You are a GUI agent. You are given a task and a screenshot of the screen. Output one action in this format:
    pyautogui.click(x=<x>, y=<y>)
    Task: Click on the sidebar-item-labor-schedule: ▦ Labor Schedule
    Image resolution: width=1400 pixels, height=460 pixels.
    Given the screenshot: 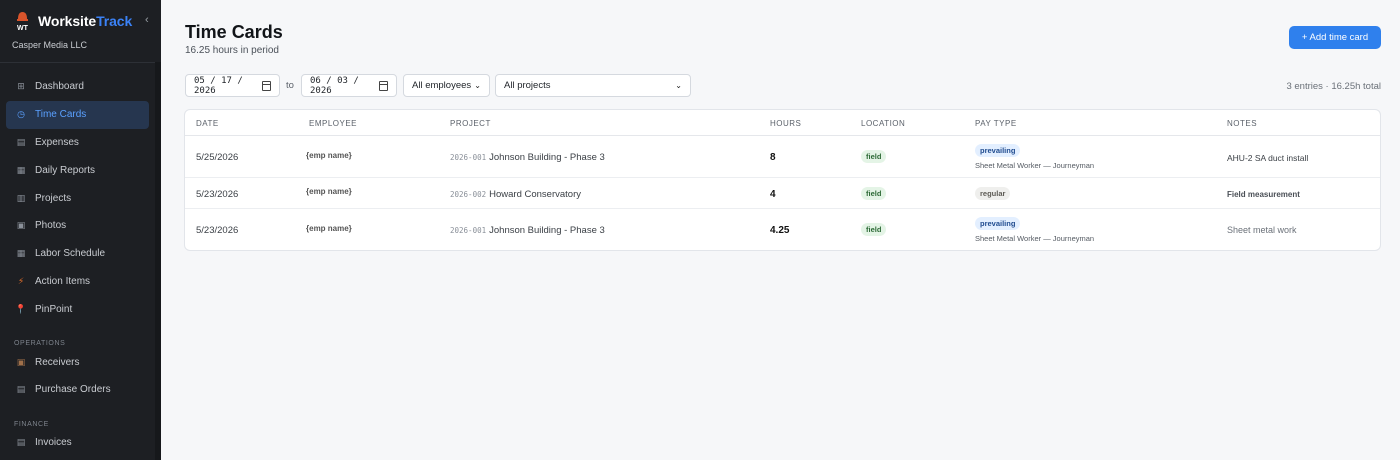 What is the action you would take?
    pyautogui.click(x=77, y=254)
    